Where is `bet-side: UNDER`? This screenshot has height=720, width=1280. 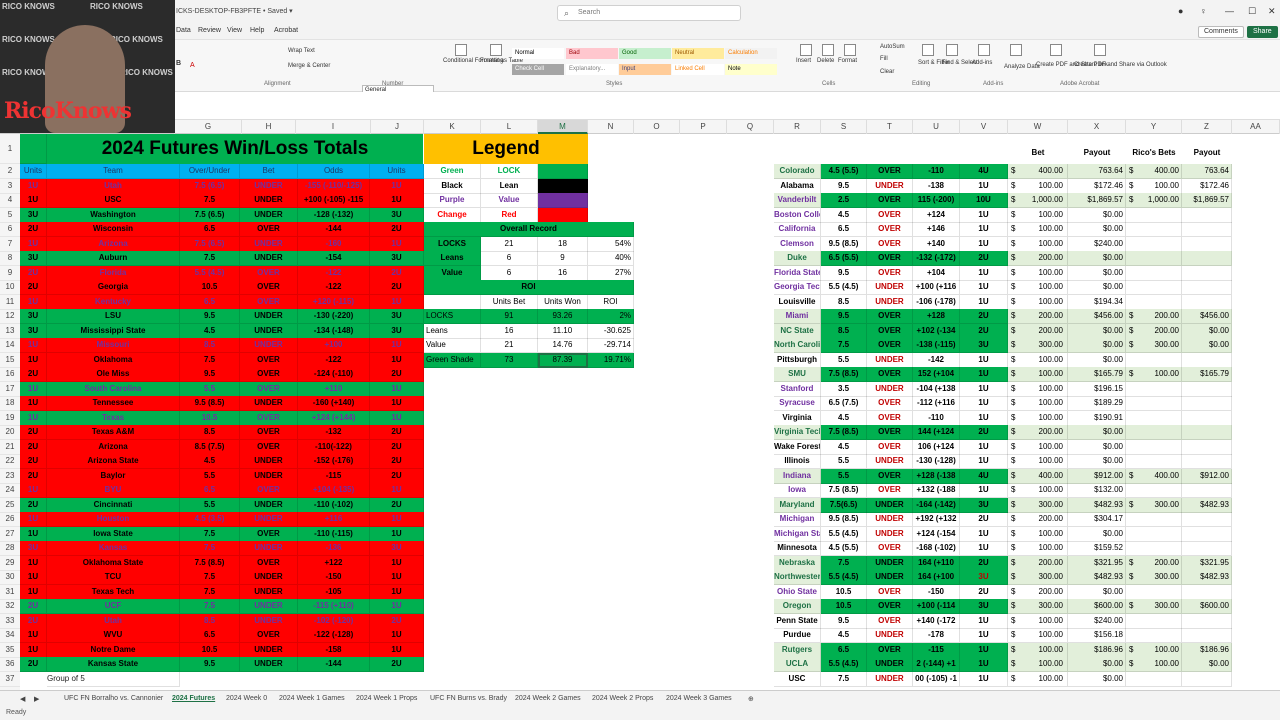
bet-side: UNDER is located at coordinates (890, 563).